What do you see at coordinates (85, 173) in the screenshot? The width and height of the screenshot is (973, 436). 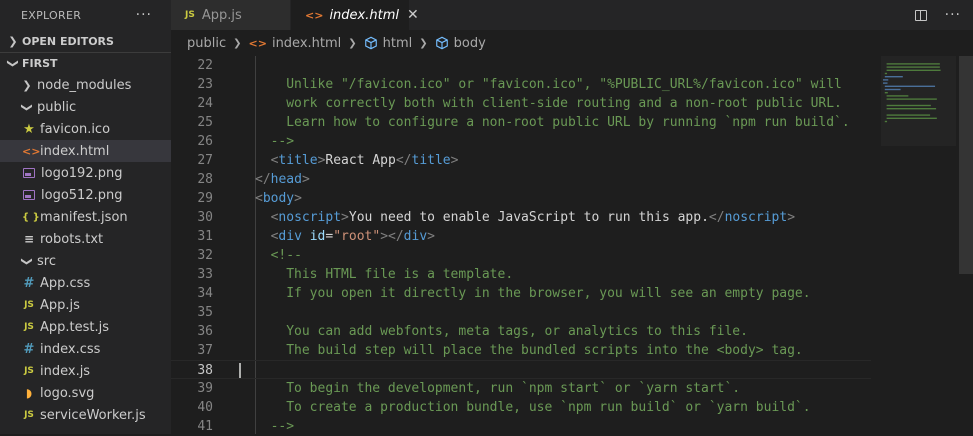 I see `tree-file: logo192.png` at bounding box center [85, 173].